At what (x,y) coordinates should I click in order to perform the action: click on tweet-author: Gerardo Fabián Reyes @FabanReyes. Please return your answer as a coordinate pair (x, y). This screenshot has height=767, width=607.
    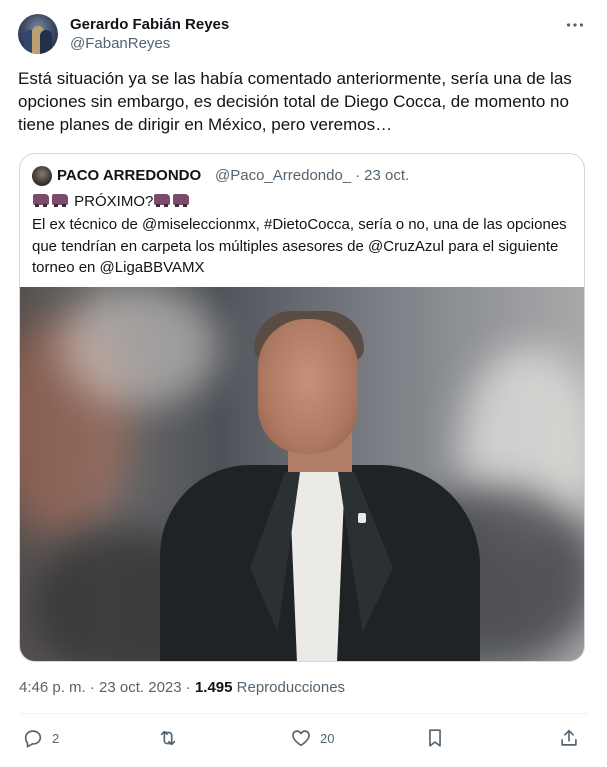
    Looking at the image, I should click on (303, 35).